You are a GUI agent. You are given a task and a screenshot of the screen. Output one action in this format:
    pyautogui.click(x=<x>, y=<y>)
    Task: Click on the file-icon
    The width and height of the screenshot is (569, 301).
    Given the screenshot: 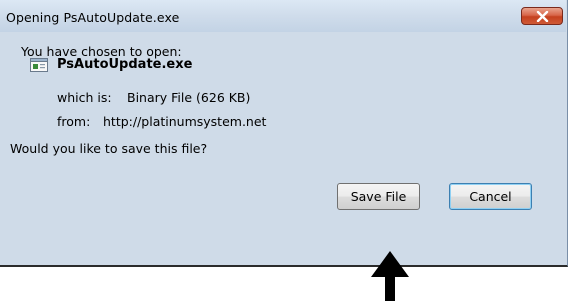 What is the action you would take?
    pyautogui.click(x=39, y=65)
    